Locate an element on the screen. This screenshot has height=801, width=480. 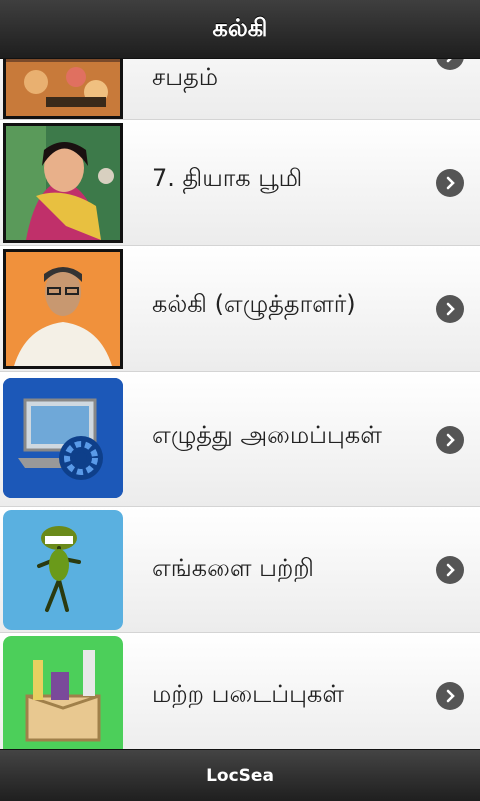
painting-woman-thumbnail is located at coordinates (63, 183).